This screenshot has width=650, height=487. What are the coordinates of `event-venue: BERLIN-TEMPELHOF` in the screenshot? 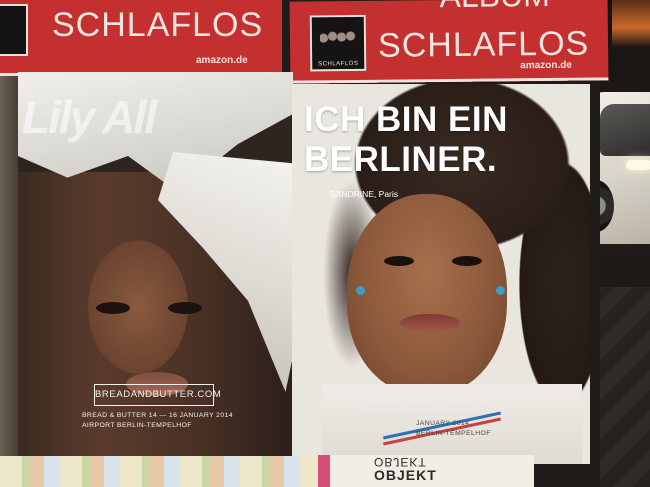 It's located at (453, 433).